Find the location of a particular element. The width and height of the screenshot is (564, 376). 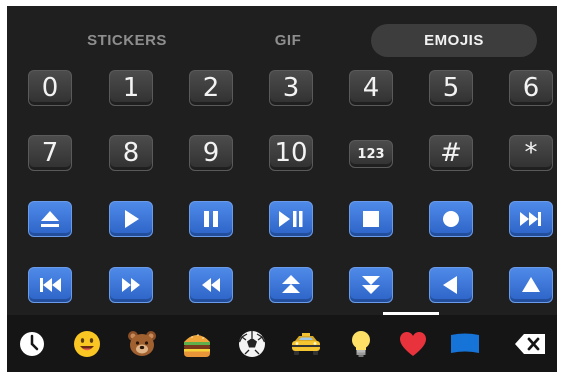

reverse-icon is located at coordinates (450, 285).